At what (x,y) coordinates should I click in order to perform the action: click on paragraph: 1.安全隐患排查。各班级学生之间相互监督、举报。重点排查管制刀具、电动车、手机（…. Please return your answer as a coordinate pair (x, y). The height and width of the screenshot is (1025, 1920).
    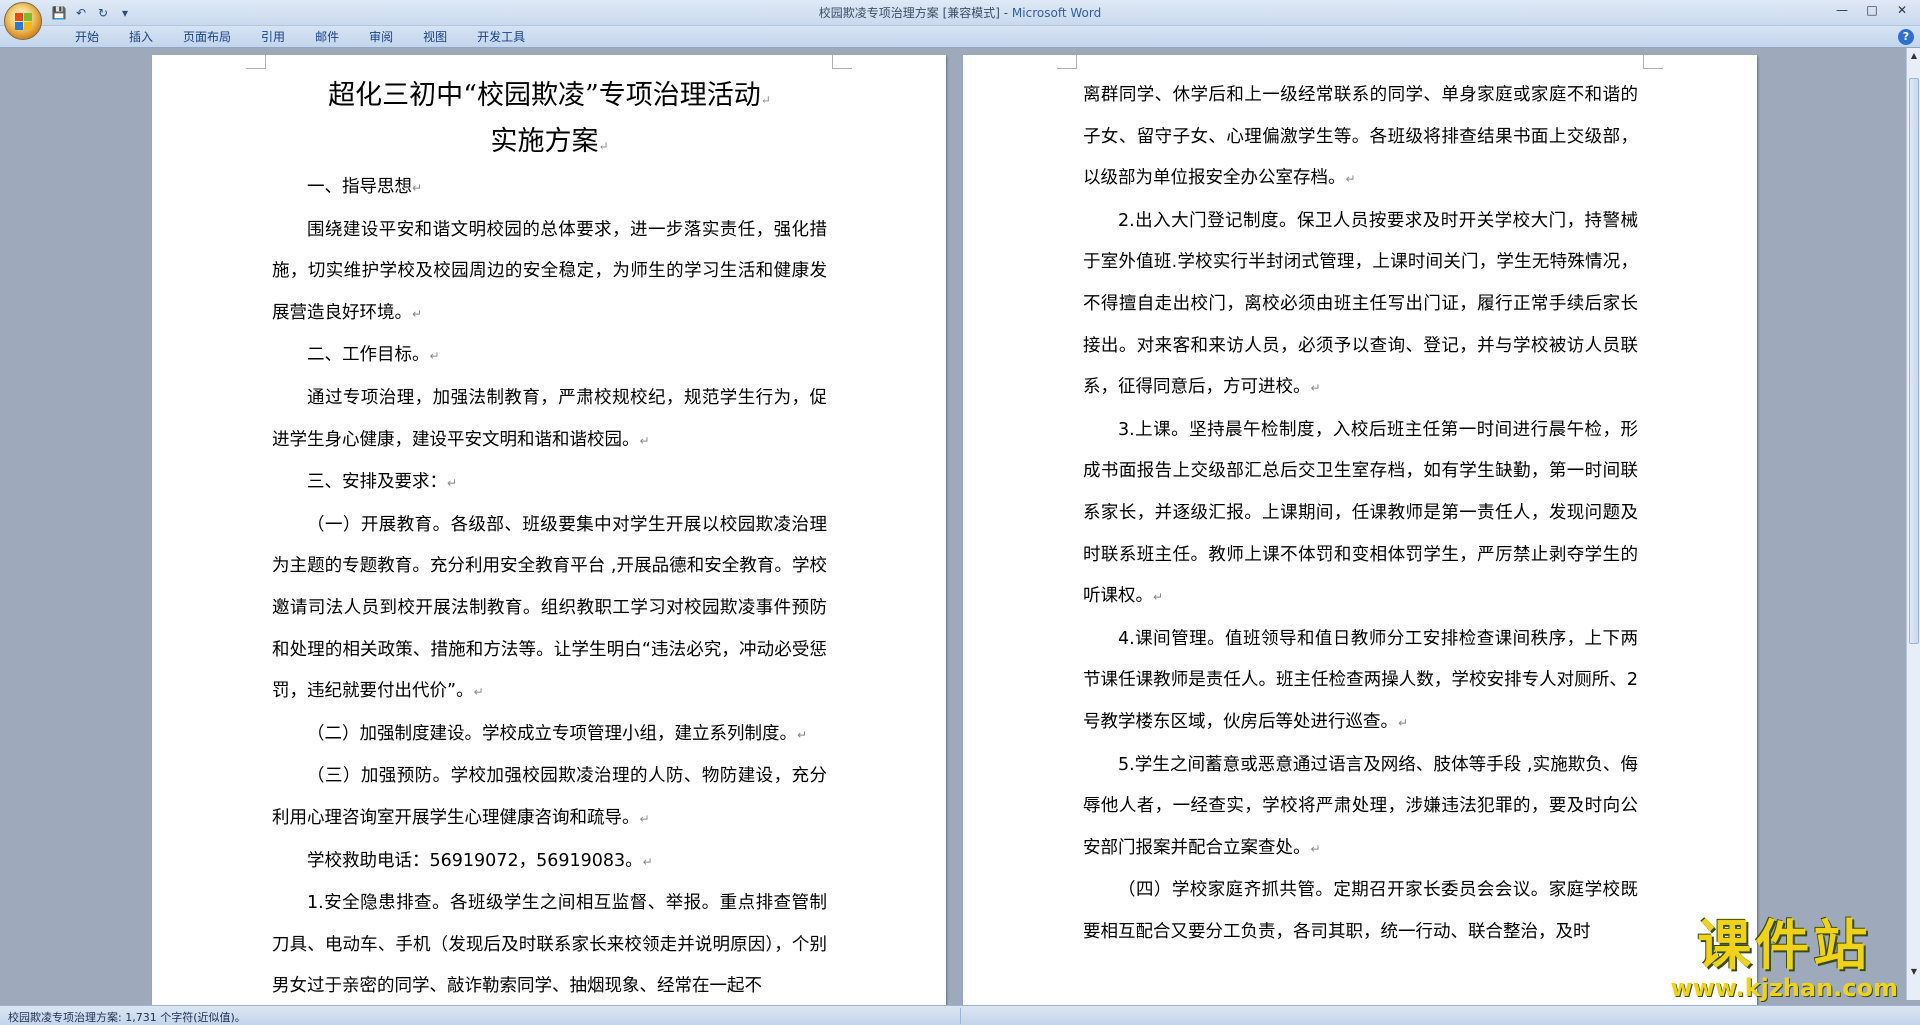
    Looking at the image, I should click on (549, 944).